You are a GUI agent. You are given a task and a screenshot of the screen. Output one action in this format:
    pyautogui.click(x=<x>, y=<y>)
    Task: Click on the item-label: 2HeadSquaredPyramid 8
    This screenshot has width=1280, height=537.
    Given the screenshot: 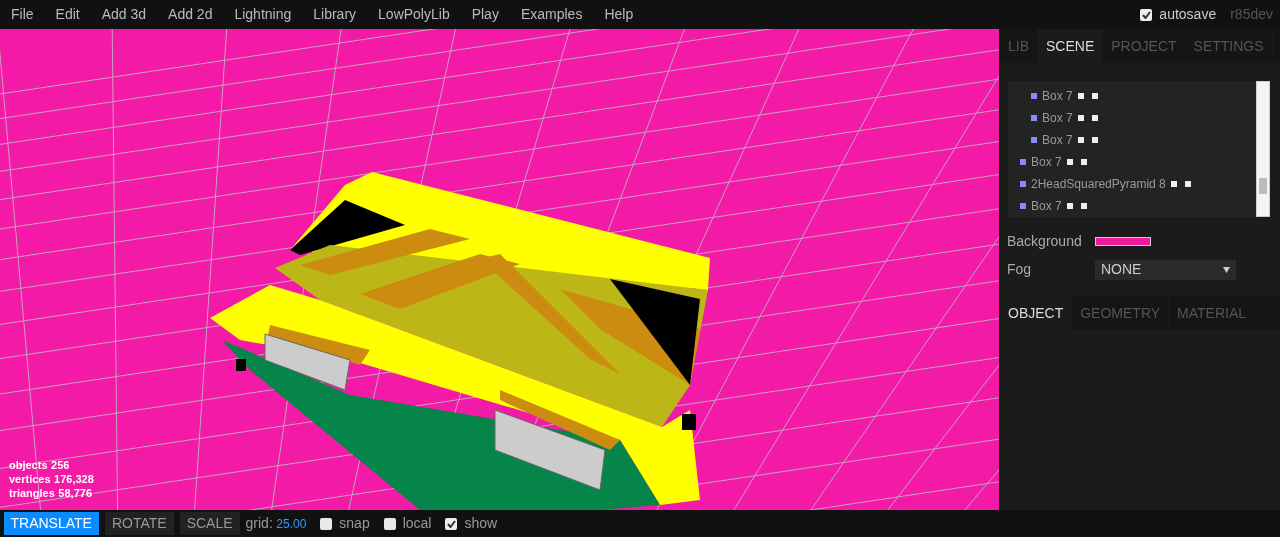 What is the action you would take?
    pyautogui.click(x=1098, y=184)
    